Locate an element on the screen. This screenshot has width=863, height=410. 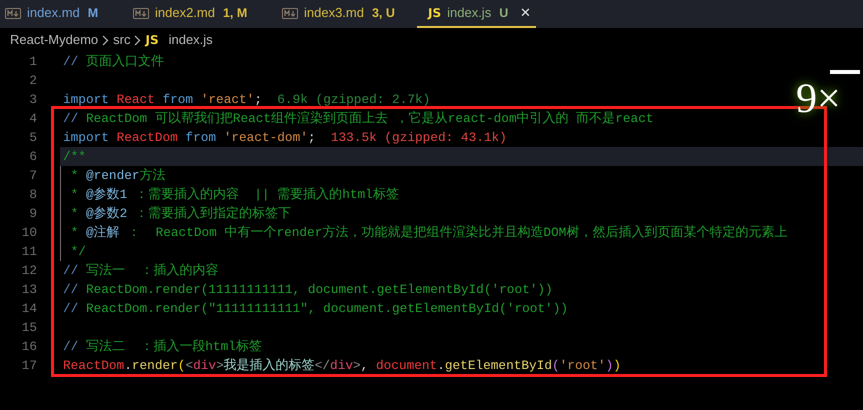
code-line: // 写法二 ：插入一段html标签 is located at coordinates (162, 347).